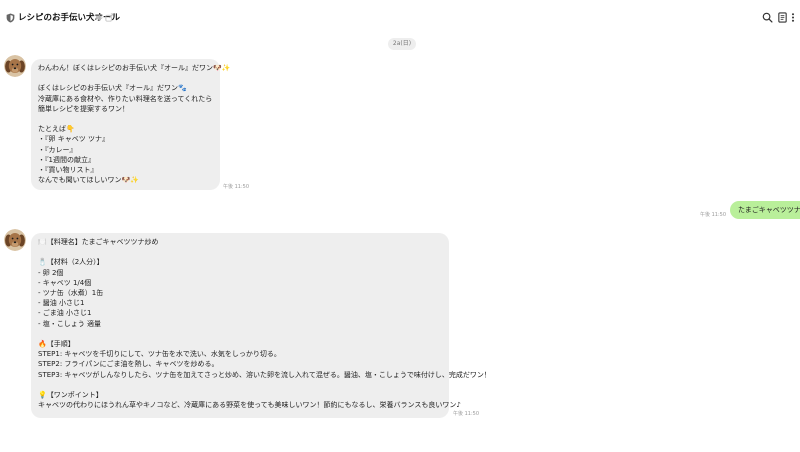 The height and width of the screenshot is (452, 800). Describe the element at coordinates (400, 17) in the screenshot. I see `chat-header: レシピのお手伝い犬オール` at that location.